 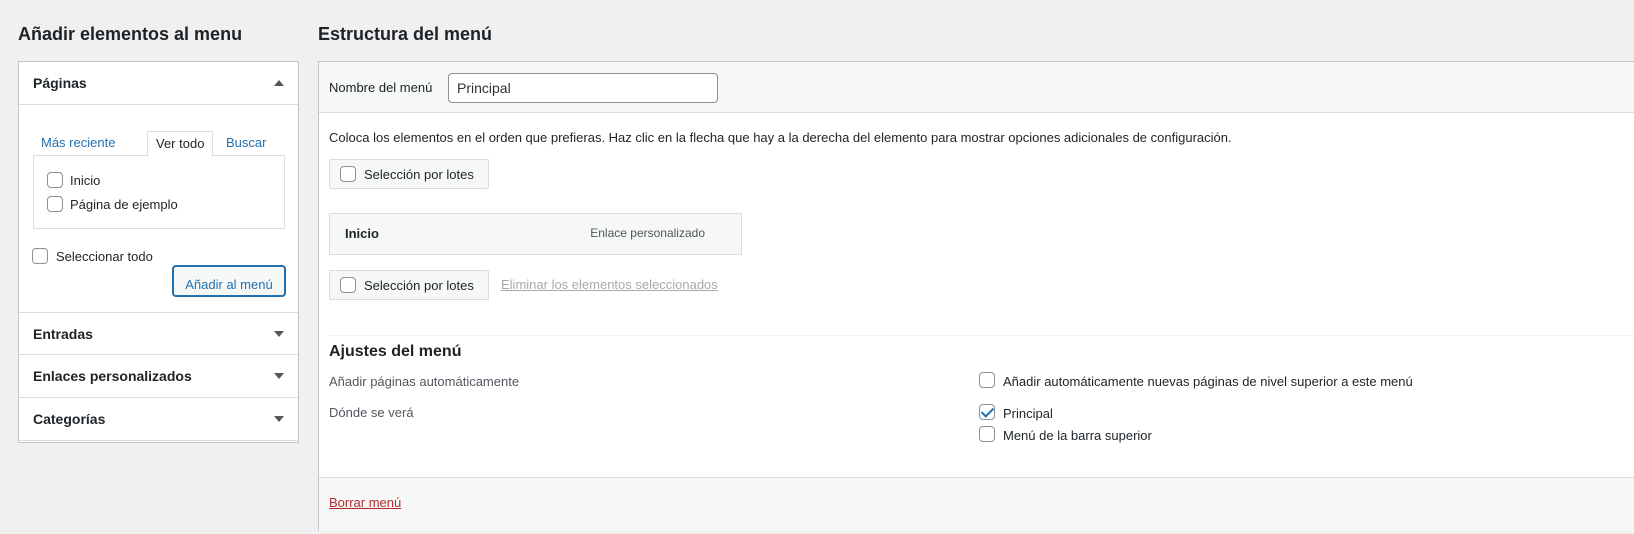 I want to click on page-label-ejemplo: Página de ejemplo, so click(x=124, y=204).